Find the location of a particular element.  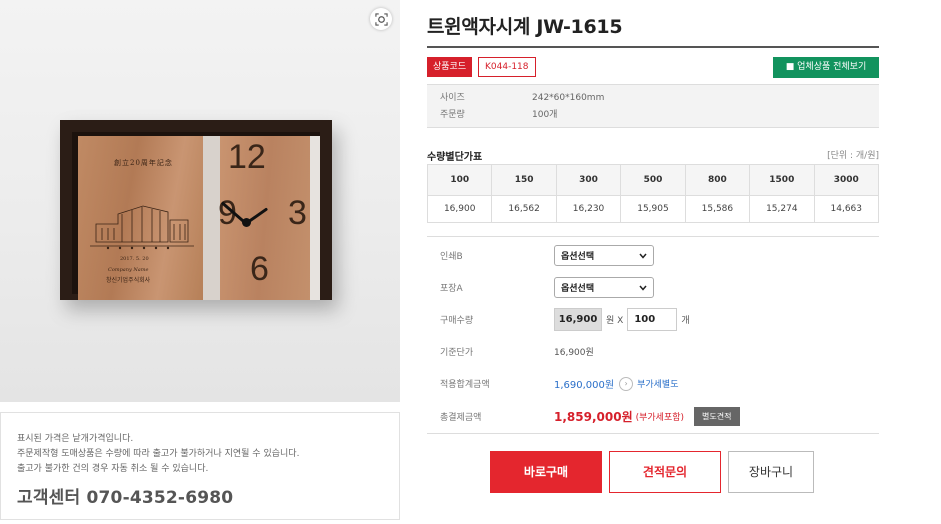

engraving-title: 創立20周年記念 is located at coordinates (143, 163).